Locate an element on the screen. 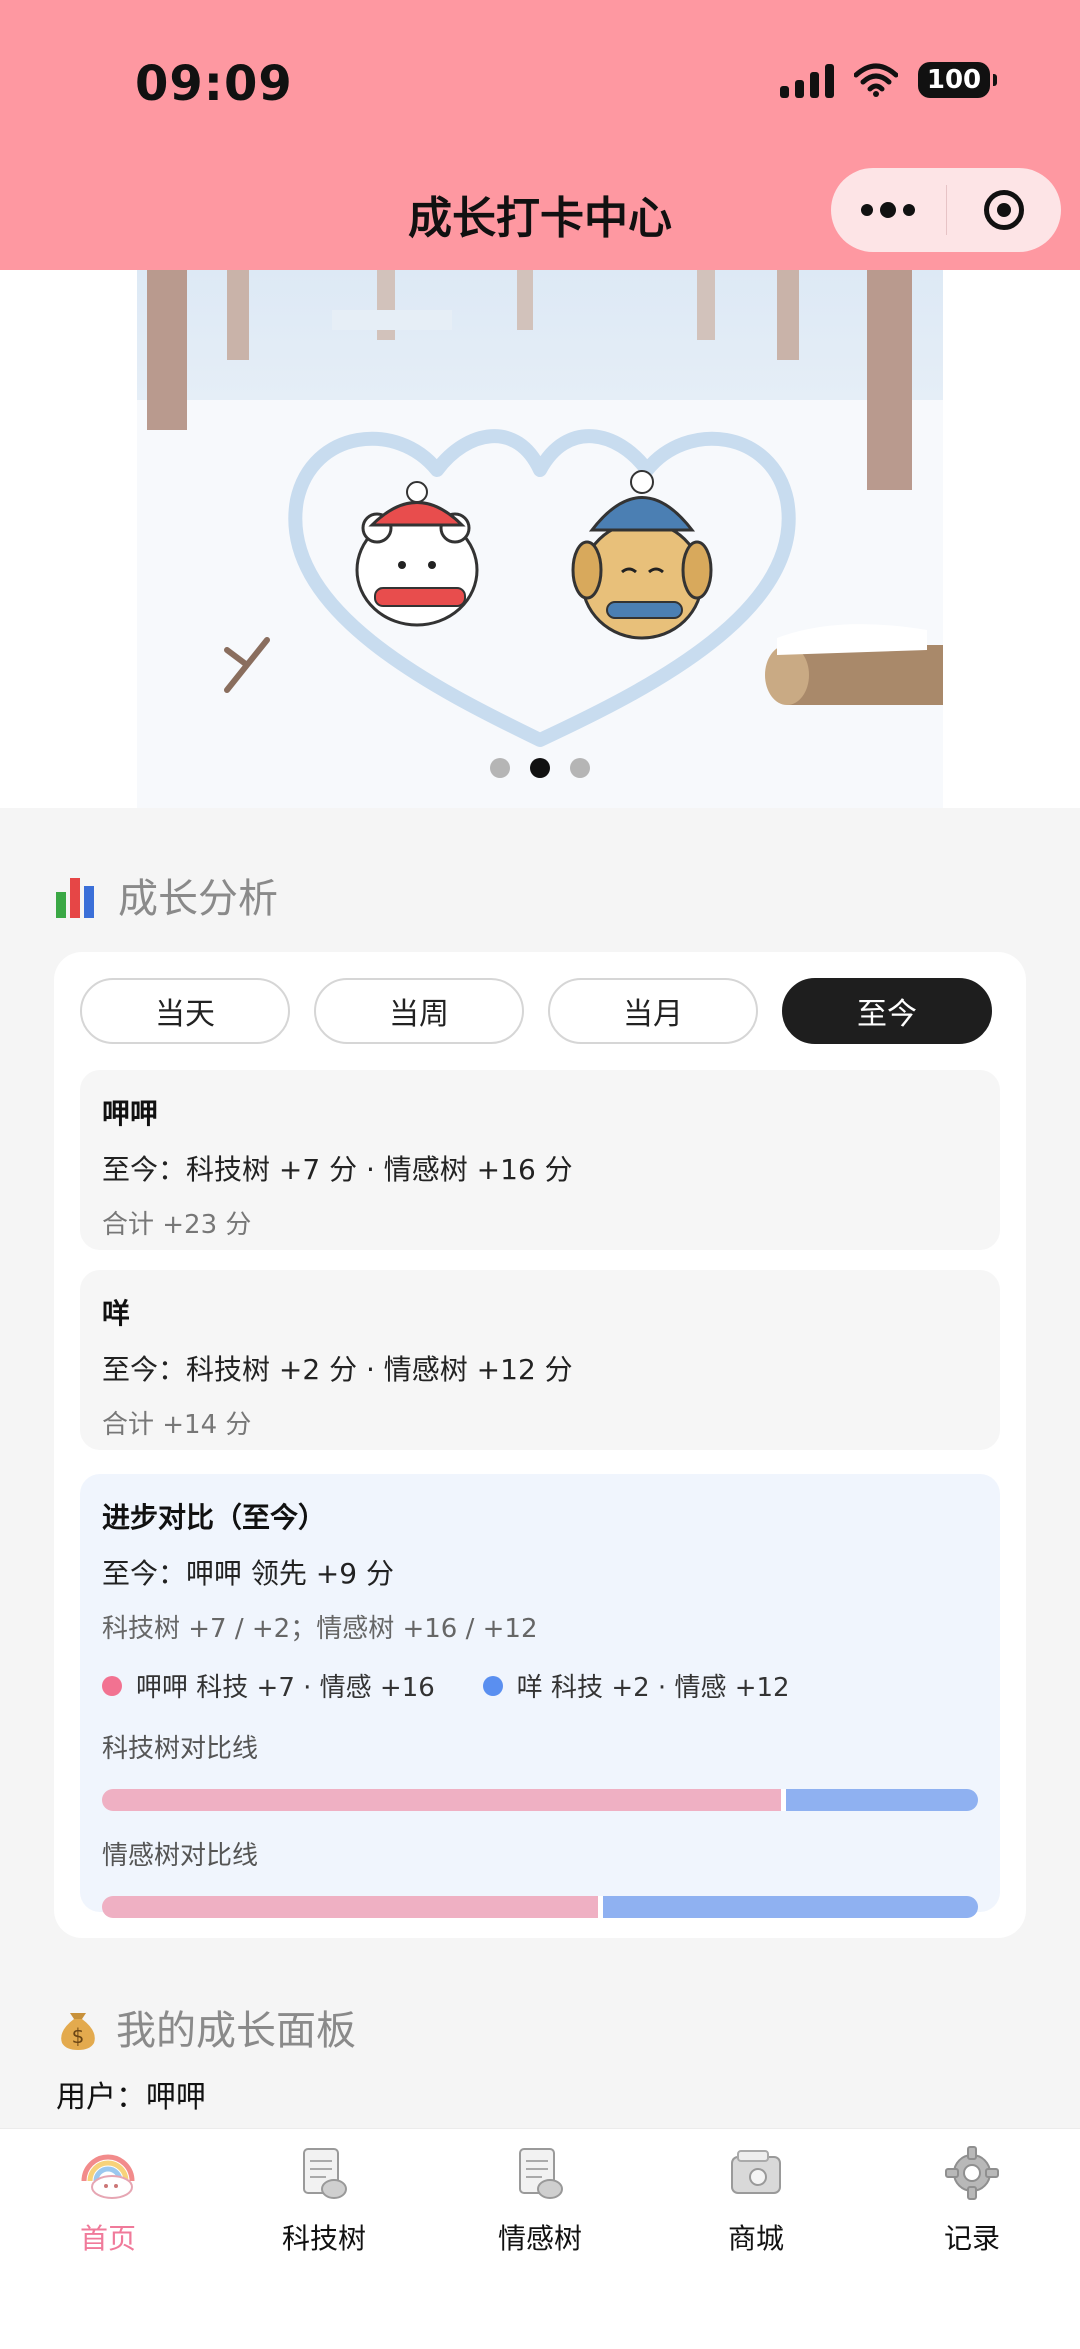 Image resolution: width=1080 pixels, height=2349 pixels. legend-label: 呷呷 科技 +7 · 情感 +16 is located at coordinates (285, 1688).